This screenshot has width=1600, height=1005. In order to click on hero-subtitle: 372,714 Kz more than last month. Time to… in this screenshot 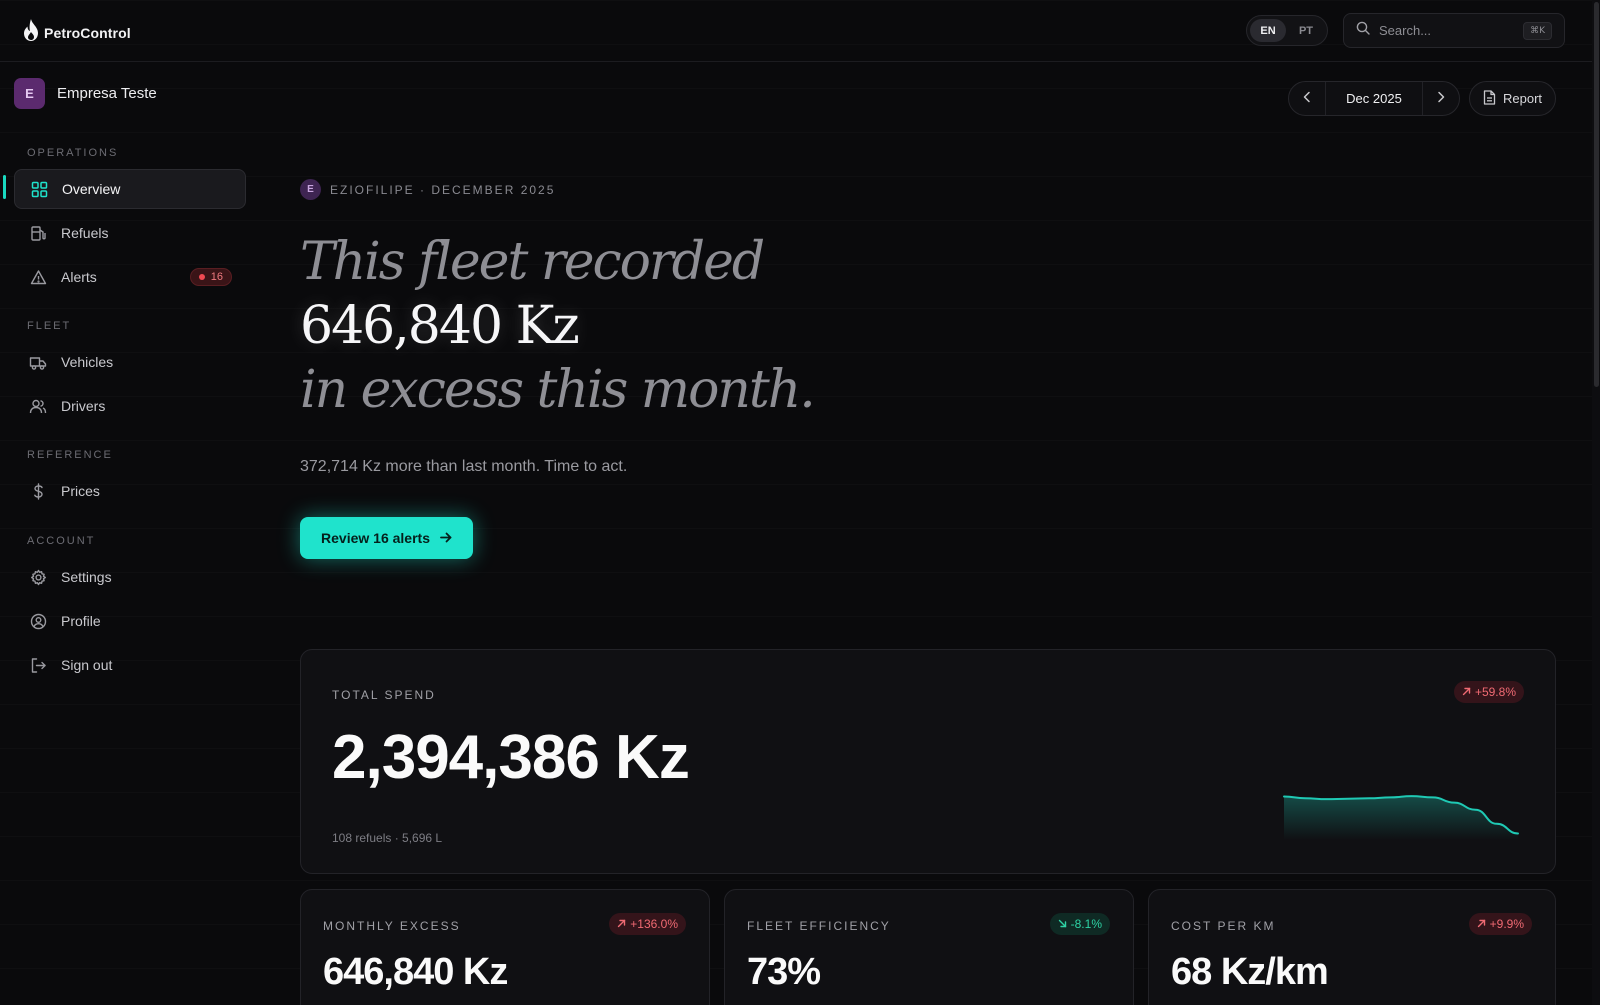, I will do `click(464, 466)`.